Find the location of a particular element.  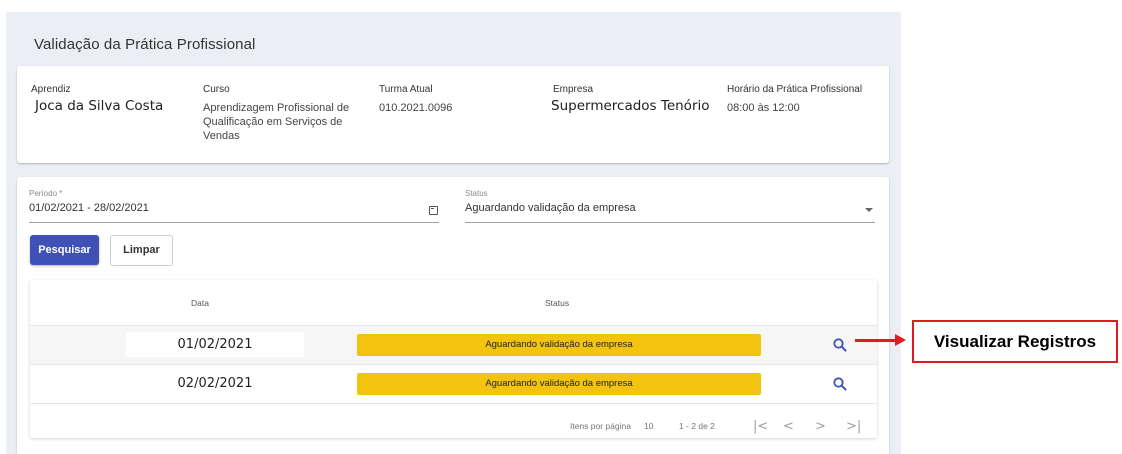

status-field: Status Aguardando validação da empresa is located at coordinates (670, 206).